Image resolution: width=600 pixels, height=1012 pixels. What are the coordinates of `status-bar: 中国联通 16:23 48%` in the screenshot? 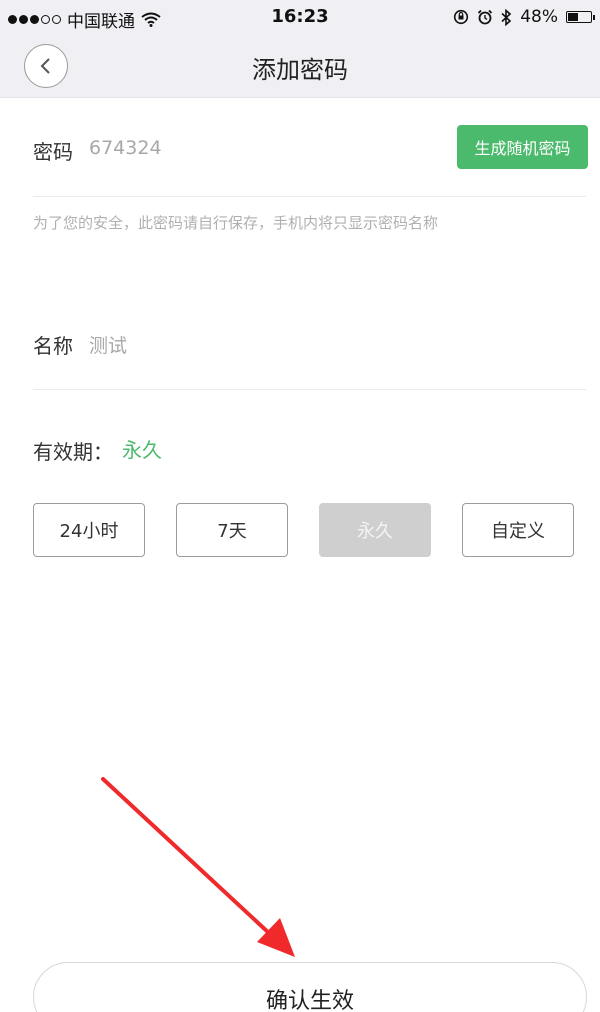 It's located at (300, 18).